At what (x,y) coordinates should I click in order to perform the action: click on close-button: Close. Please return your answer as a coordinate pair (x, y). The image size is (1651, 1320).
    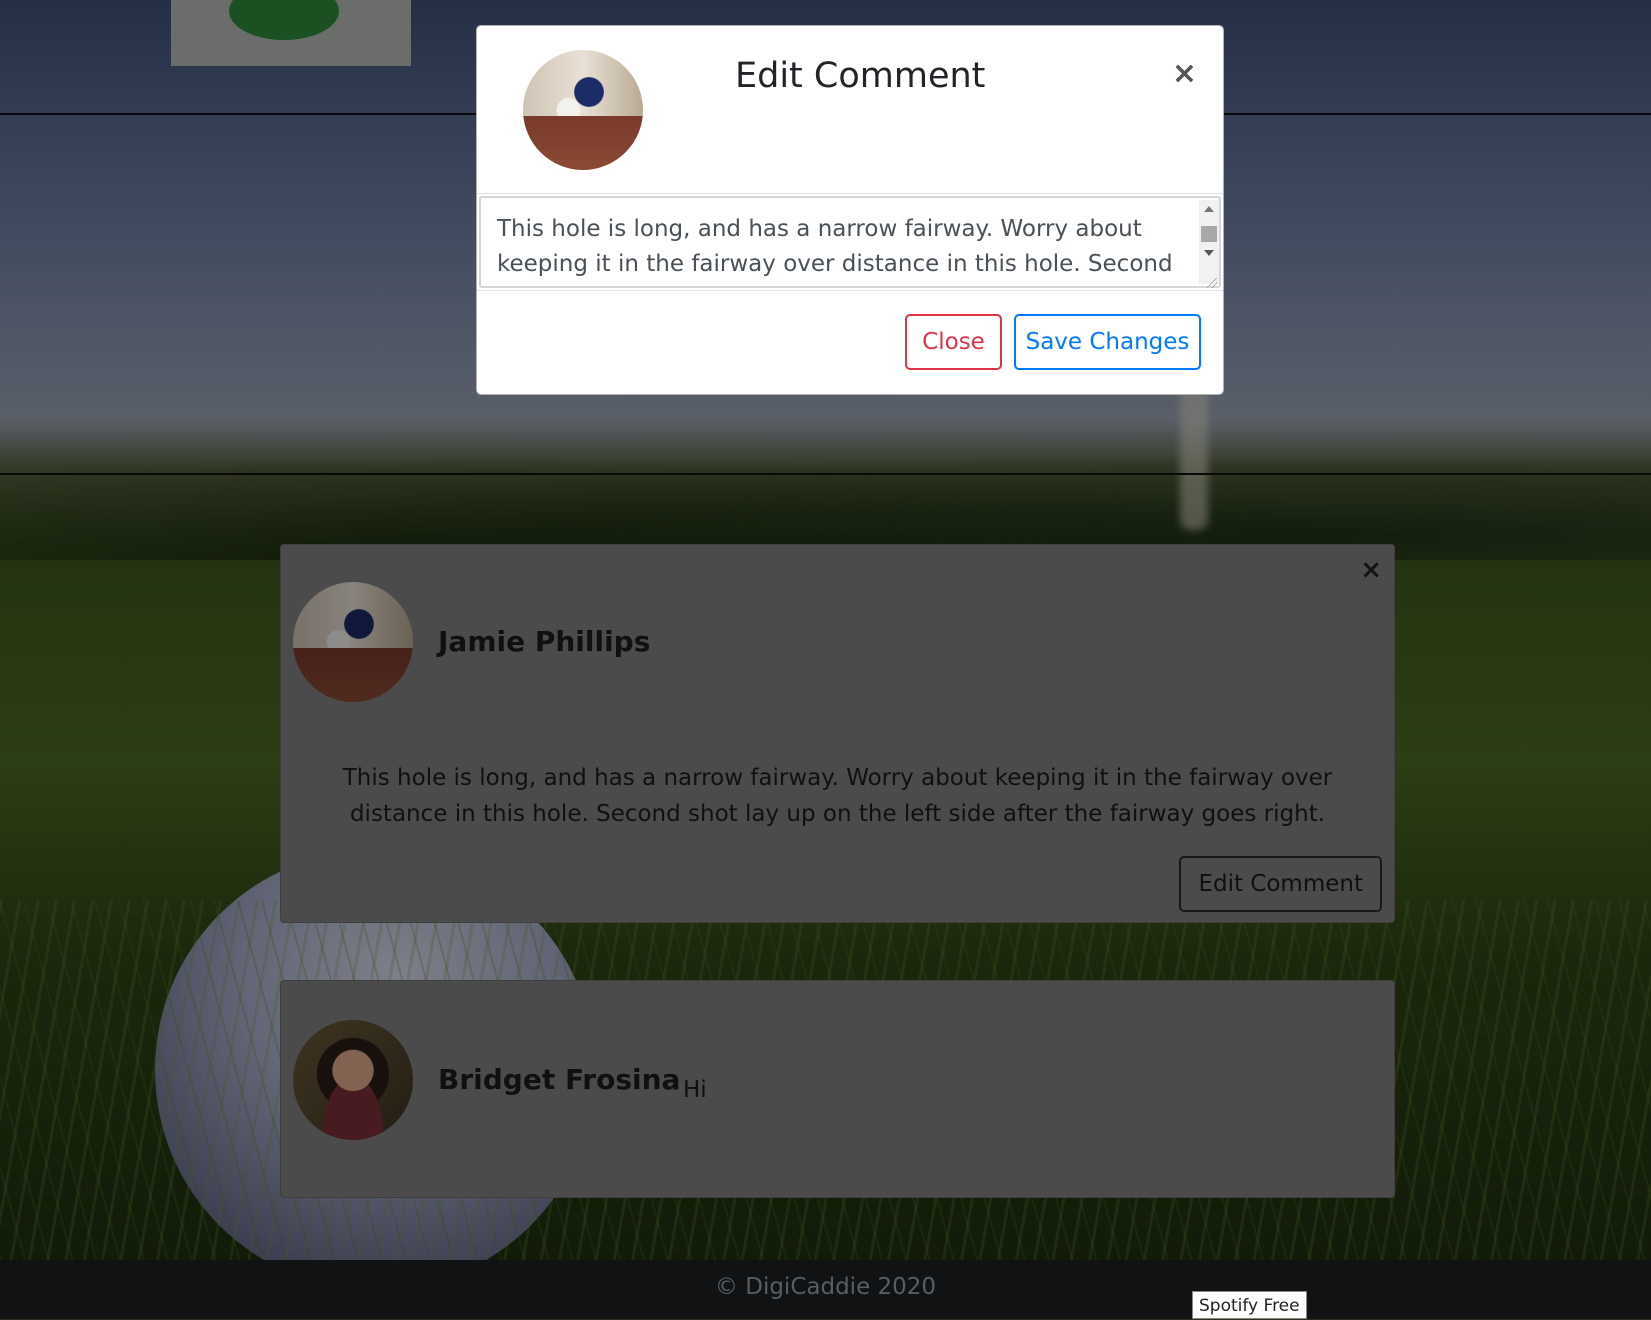
    Looking at the image, I should click on (953, 342).